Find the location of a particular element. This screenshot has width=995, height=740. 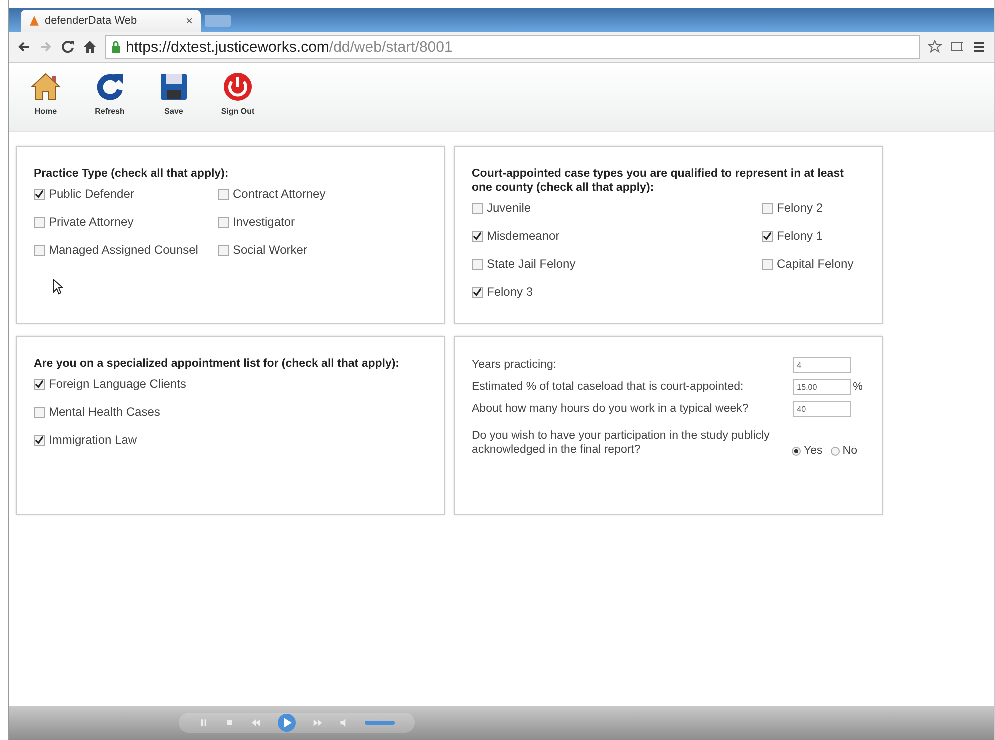

stop-icon is located at coordinates (230, 723).